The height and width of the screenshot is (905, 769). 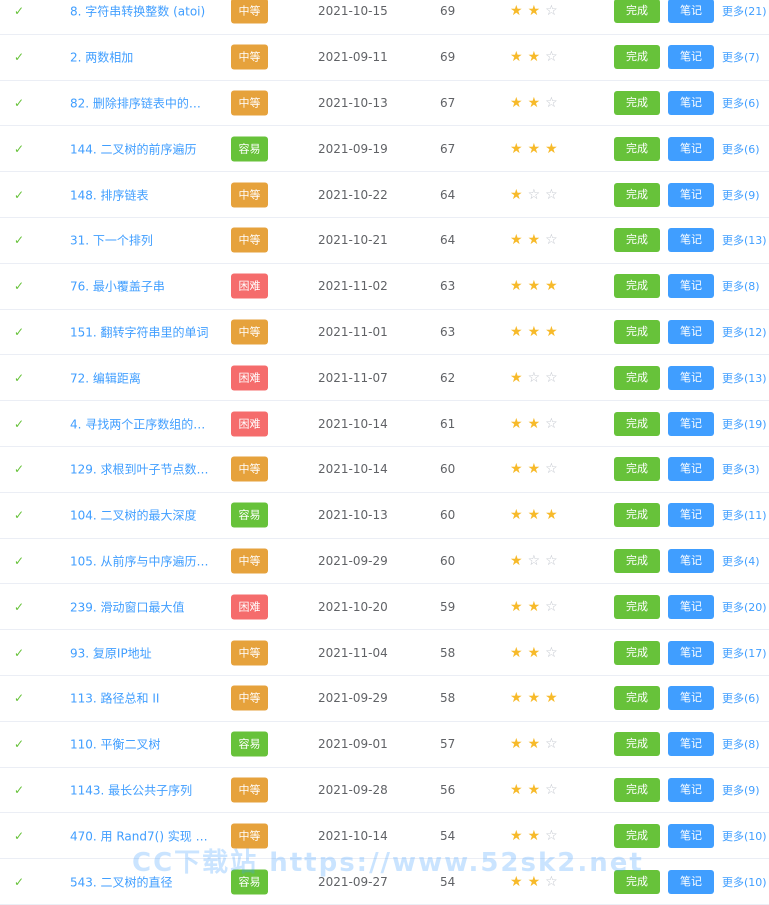 What do you see at coordinates (540, 103) in the screenshot?
I see `star-rating: ★★☆` at bounding box center [540, 103].